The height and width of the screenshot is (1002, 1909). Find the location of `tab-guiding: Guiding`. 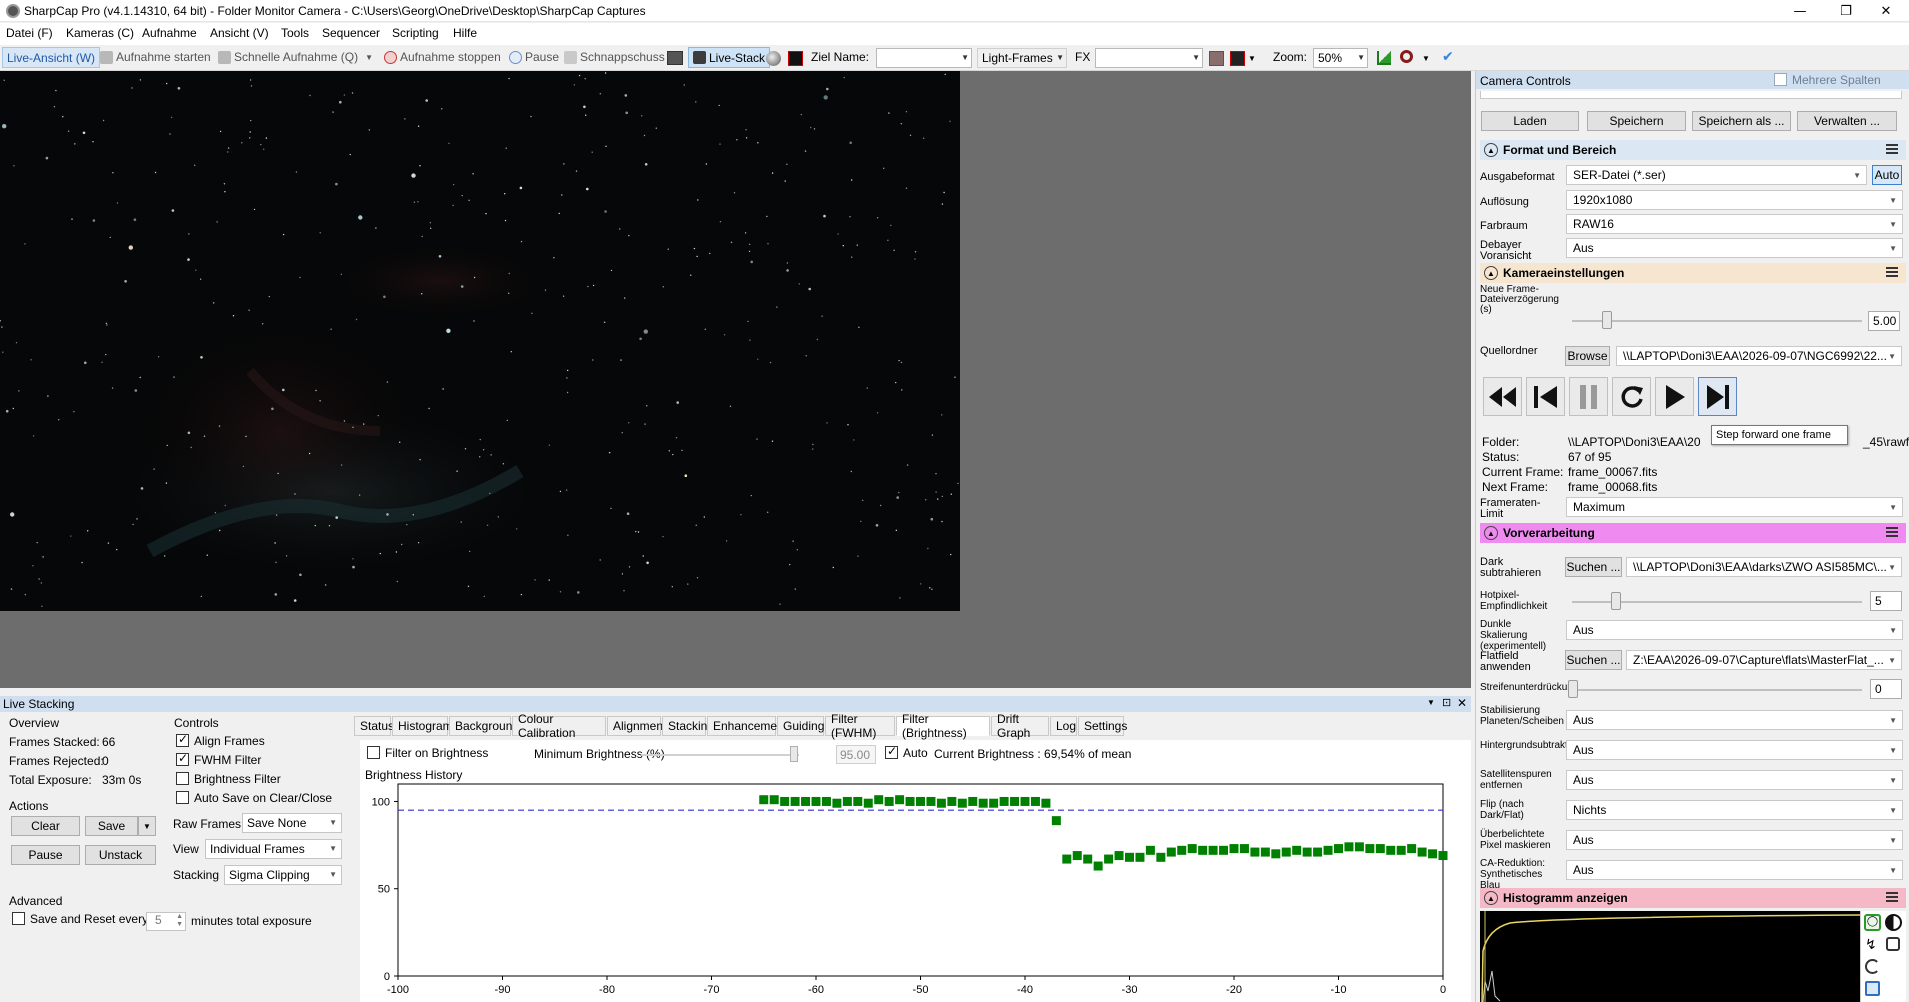

tab-guiding: Guiding is located at coordinates (800, 726).